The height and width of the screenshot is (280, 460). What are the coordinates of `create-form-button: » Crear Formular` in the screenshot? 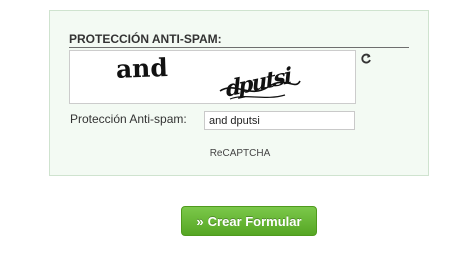 It's located at (249, 221).